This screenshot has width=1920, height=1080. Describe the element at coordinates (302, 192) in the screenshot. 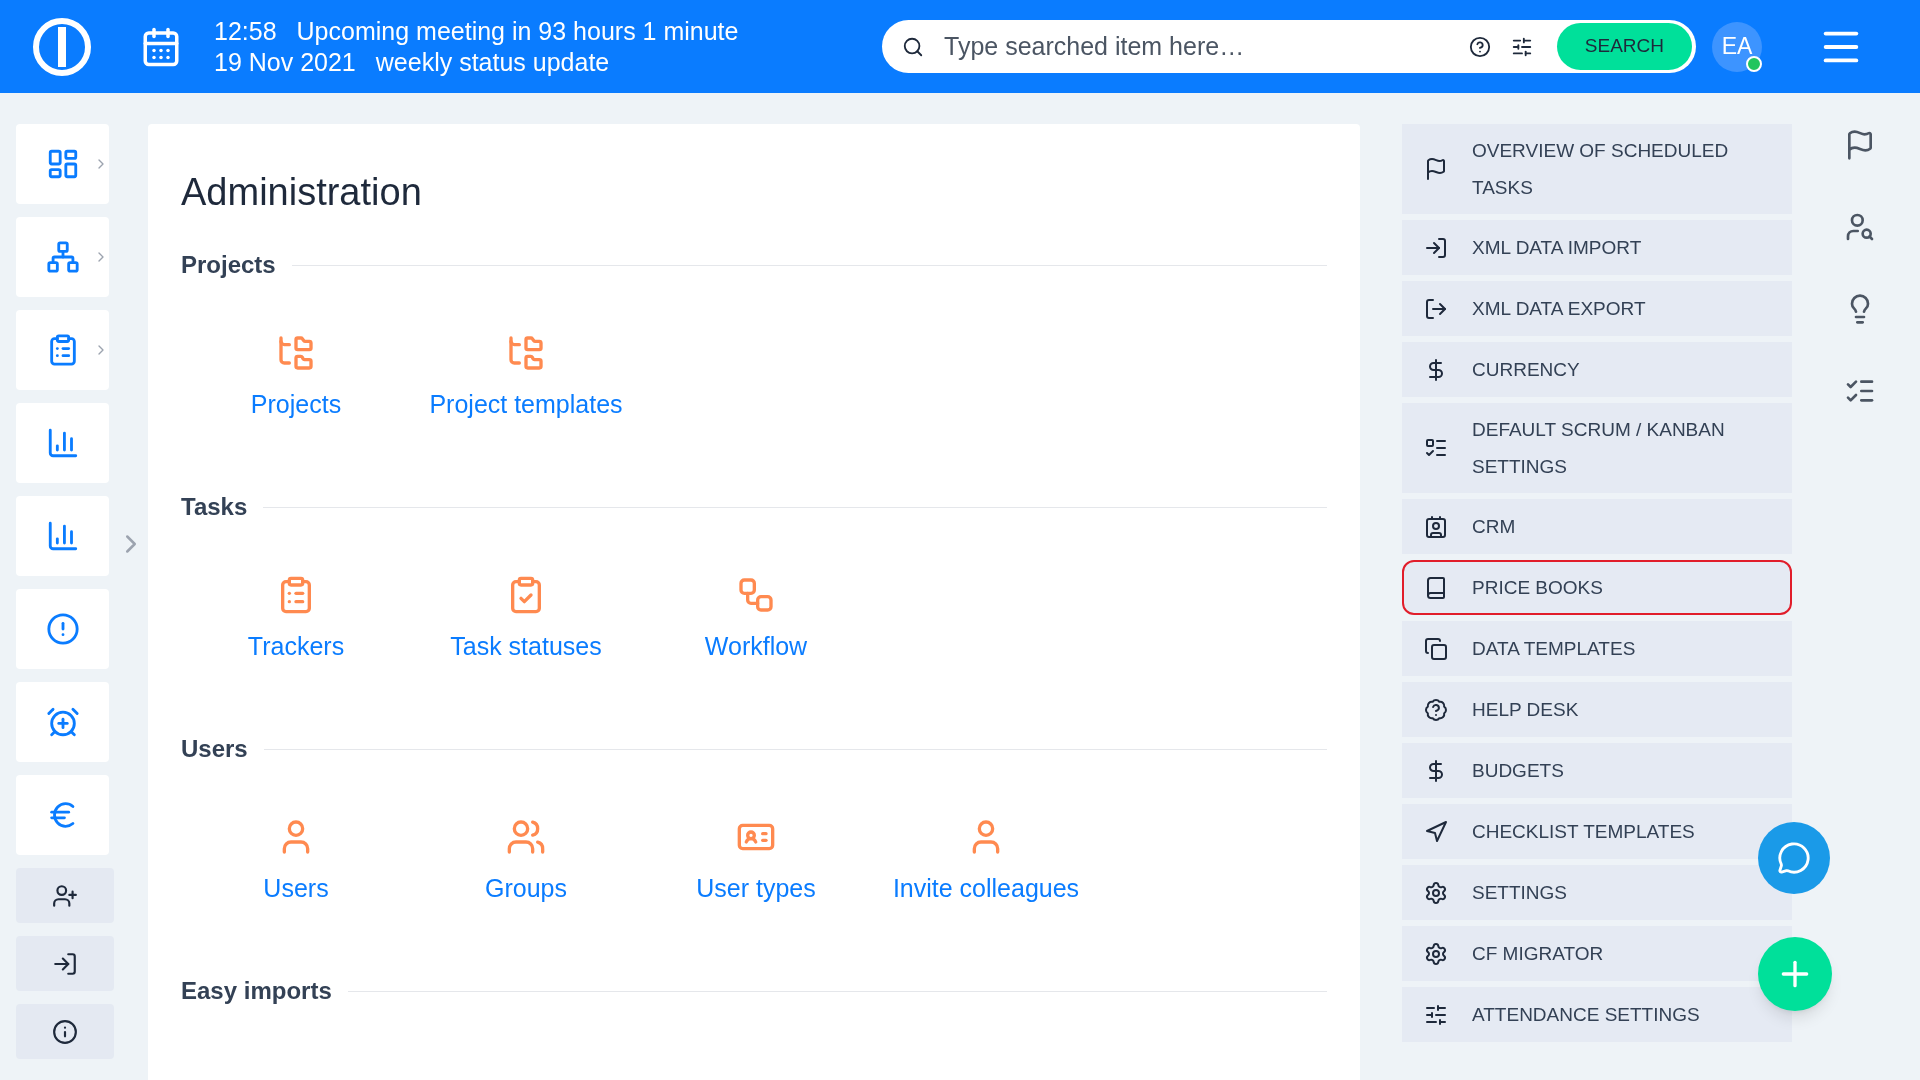

I see `page-title: Administration` at that location.